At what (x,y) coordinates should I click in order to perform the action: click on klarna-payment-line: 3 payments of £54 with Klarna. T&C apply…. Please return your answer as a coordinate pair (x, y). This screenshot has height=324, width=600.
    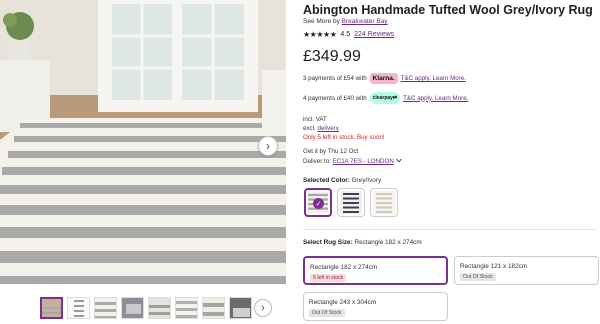
    Looking at the image, I should click on (384, 78).